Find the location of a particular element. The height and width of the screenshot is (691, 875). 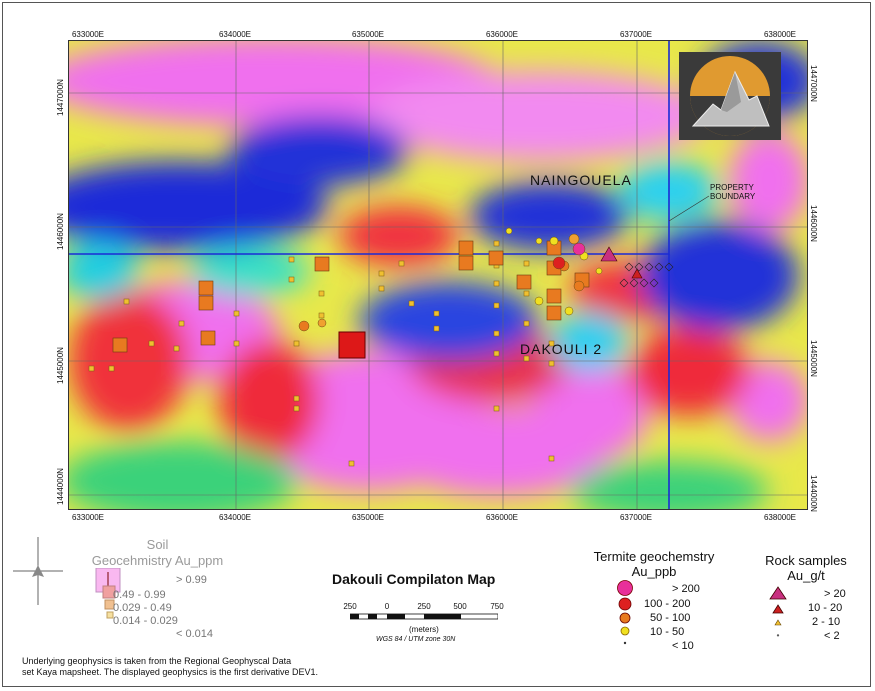

rock-class-label: > 20 is located at coordinates (835, 594).